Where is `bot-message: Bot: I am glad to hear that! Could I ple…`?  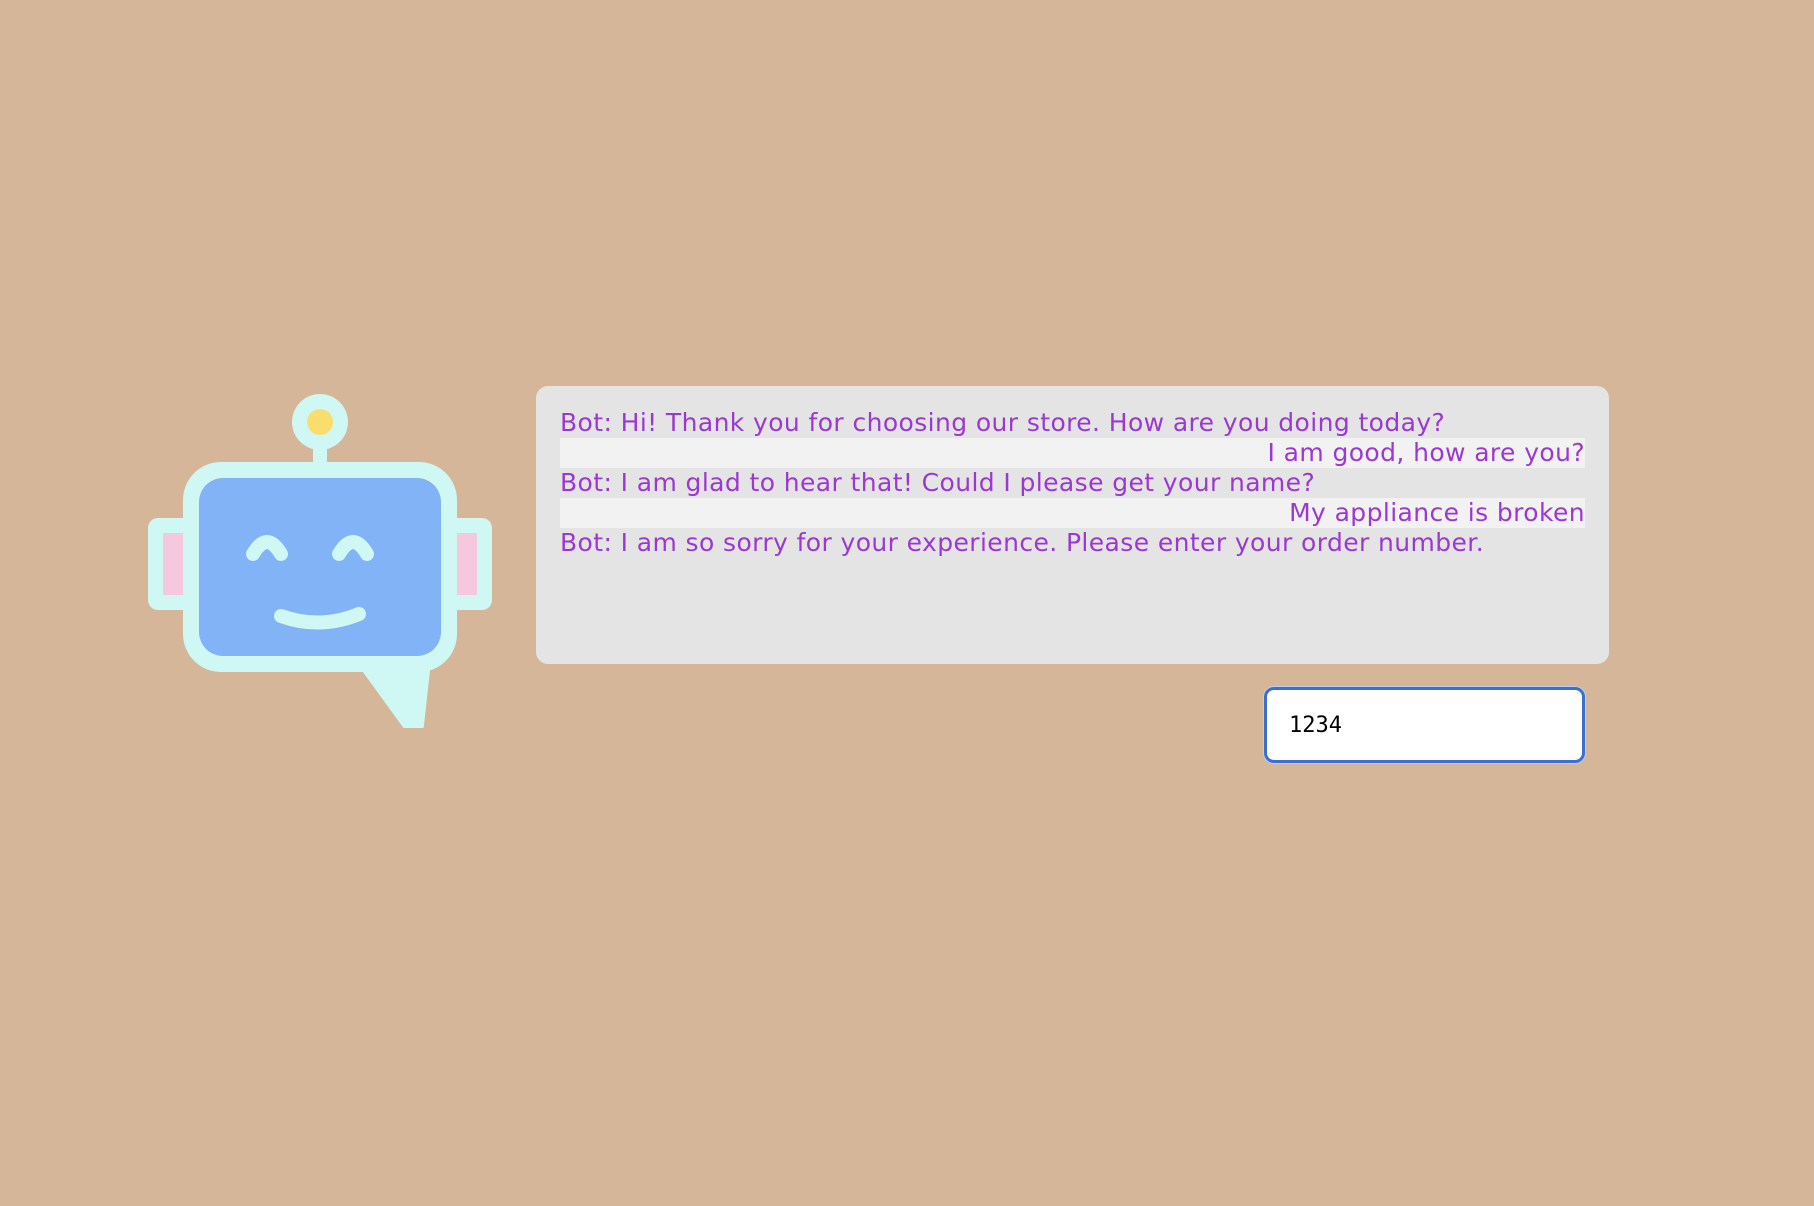
bot-message: Bot: I am glad to hear that! Could I ple… is located at coordinates (938, 482).